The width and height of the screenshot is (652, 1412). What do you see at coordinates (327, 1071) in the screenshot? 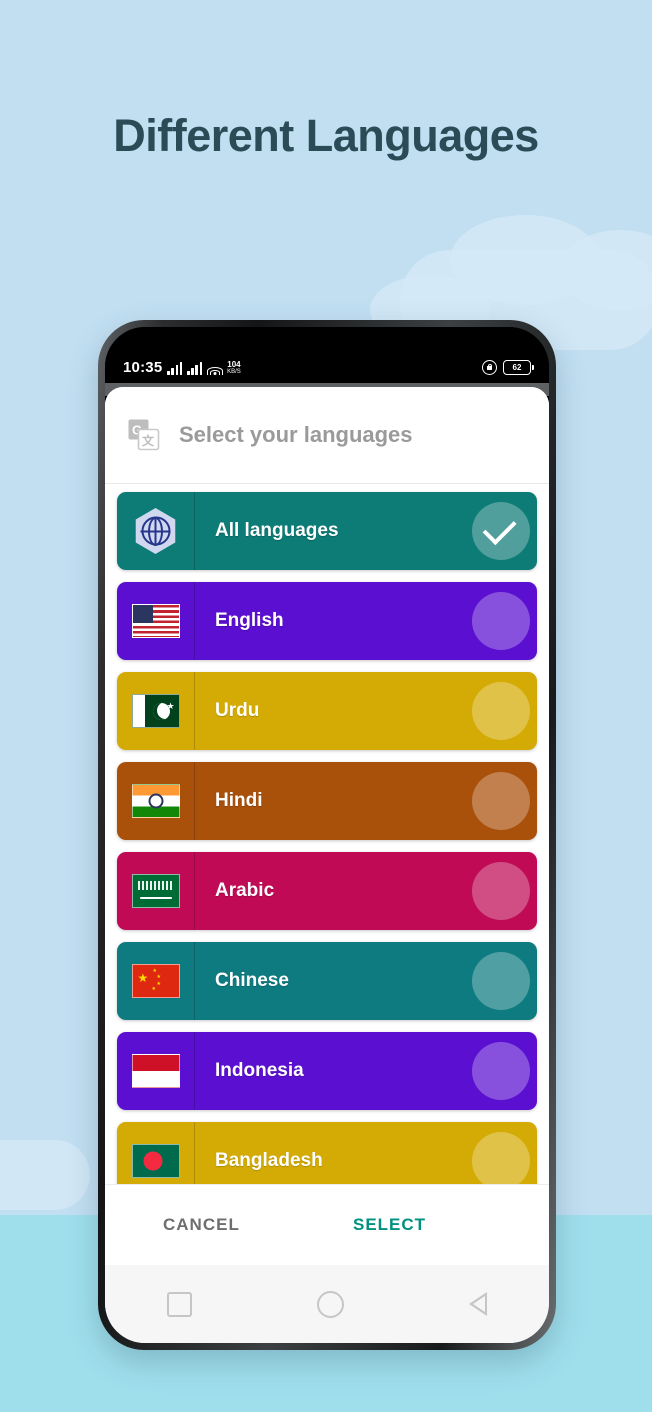
I see `language-row-indonesia: Indonesia` at bounding box center [327, 1071].